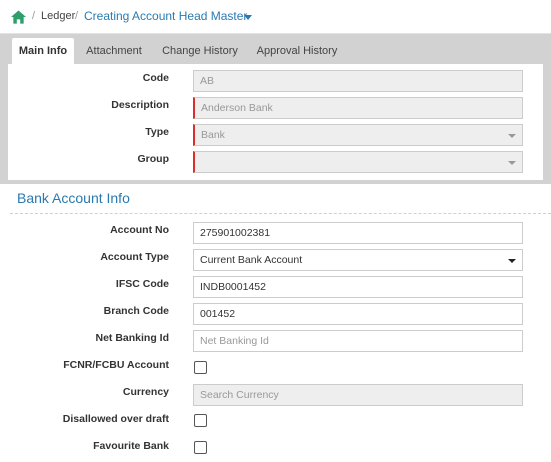  Describe the element at coordinates (200, 420) in the screenshot. I see `disallowed-over-draft-checkbox` at that location.